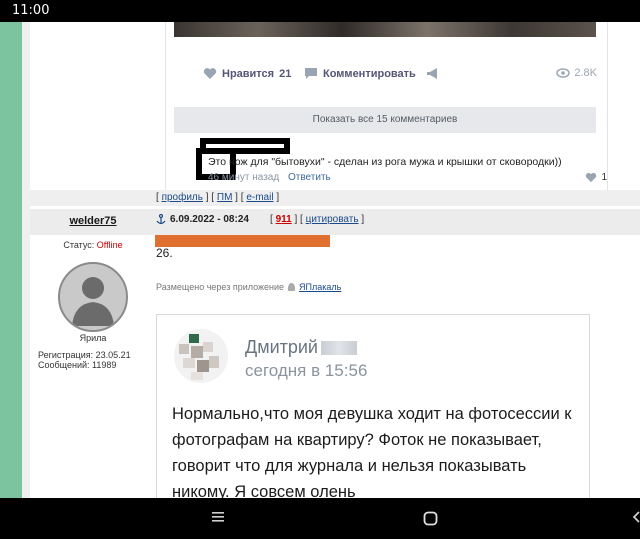 The width and height of the screenshot is (640, 539). Describe the element at coordinates (161, 219) in the screenshot. I see `anchor-icon` at that location.